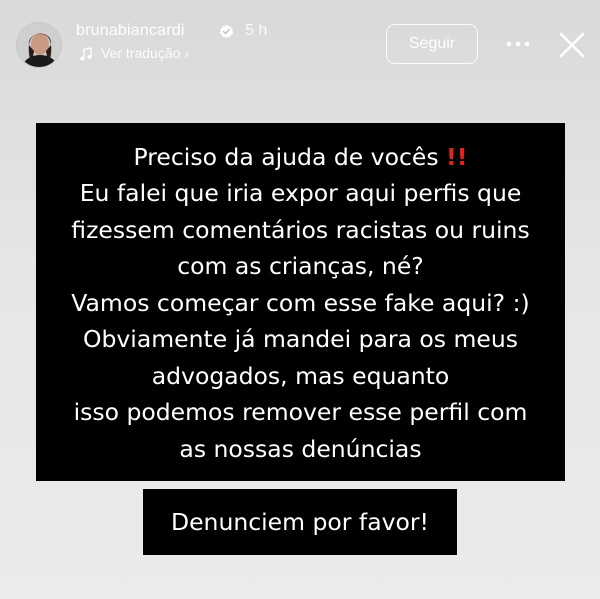 This screenshot has height=599, width=600. What do you see at coordinates (300, 193) in the screenshot?
I see `story-text-line: Eu falei que iria expor aqui perfis que` at bounding box center [300, 193].